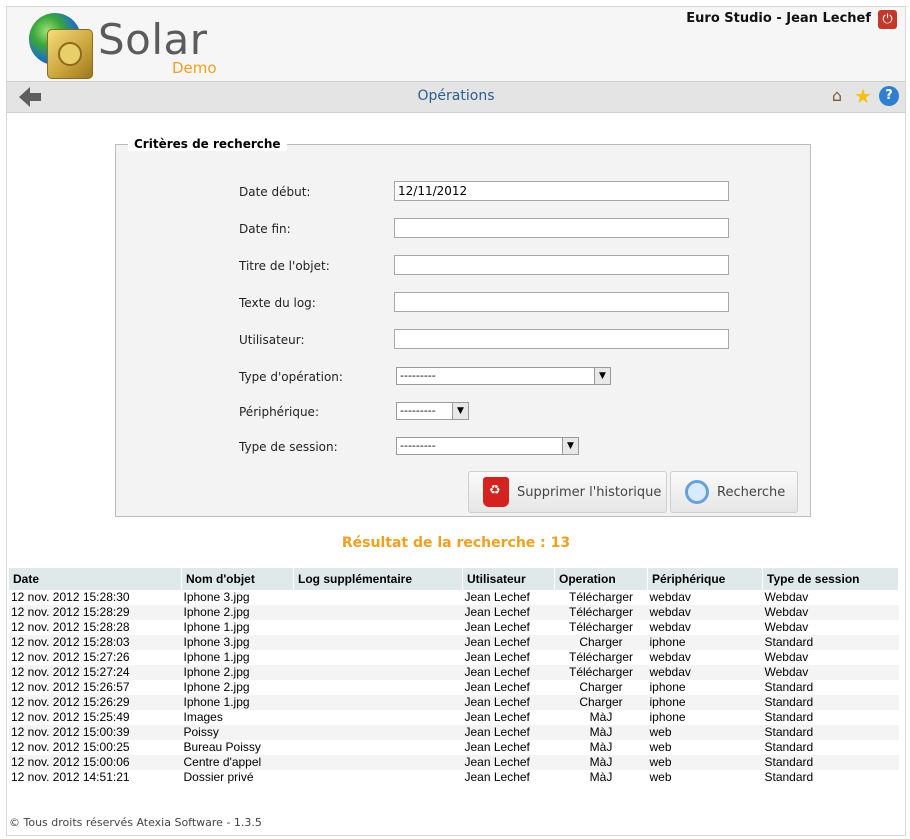 The width and height of the screenshot is (910, 839). Describe the element at coordinates (70, 687) in the screenshot. I see `table-cell: 12 nov. 2012 15:26:57` at that location.